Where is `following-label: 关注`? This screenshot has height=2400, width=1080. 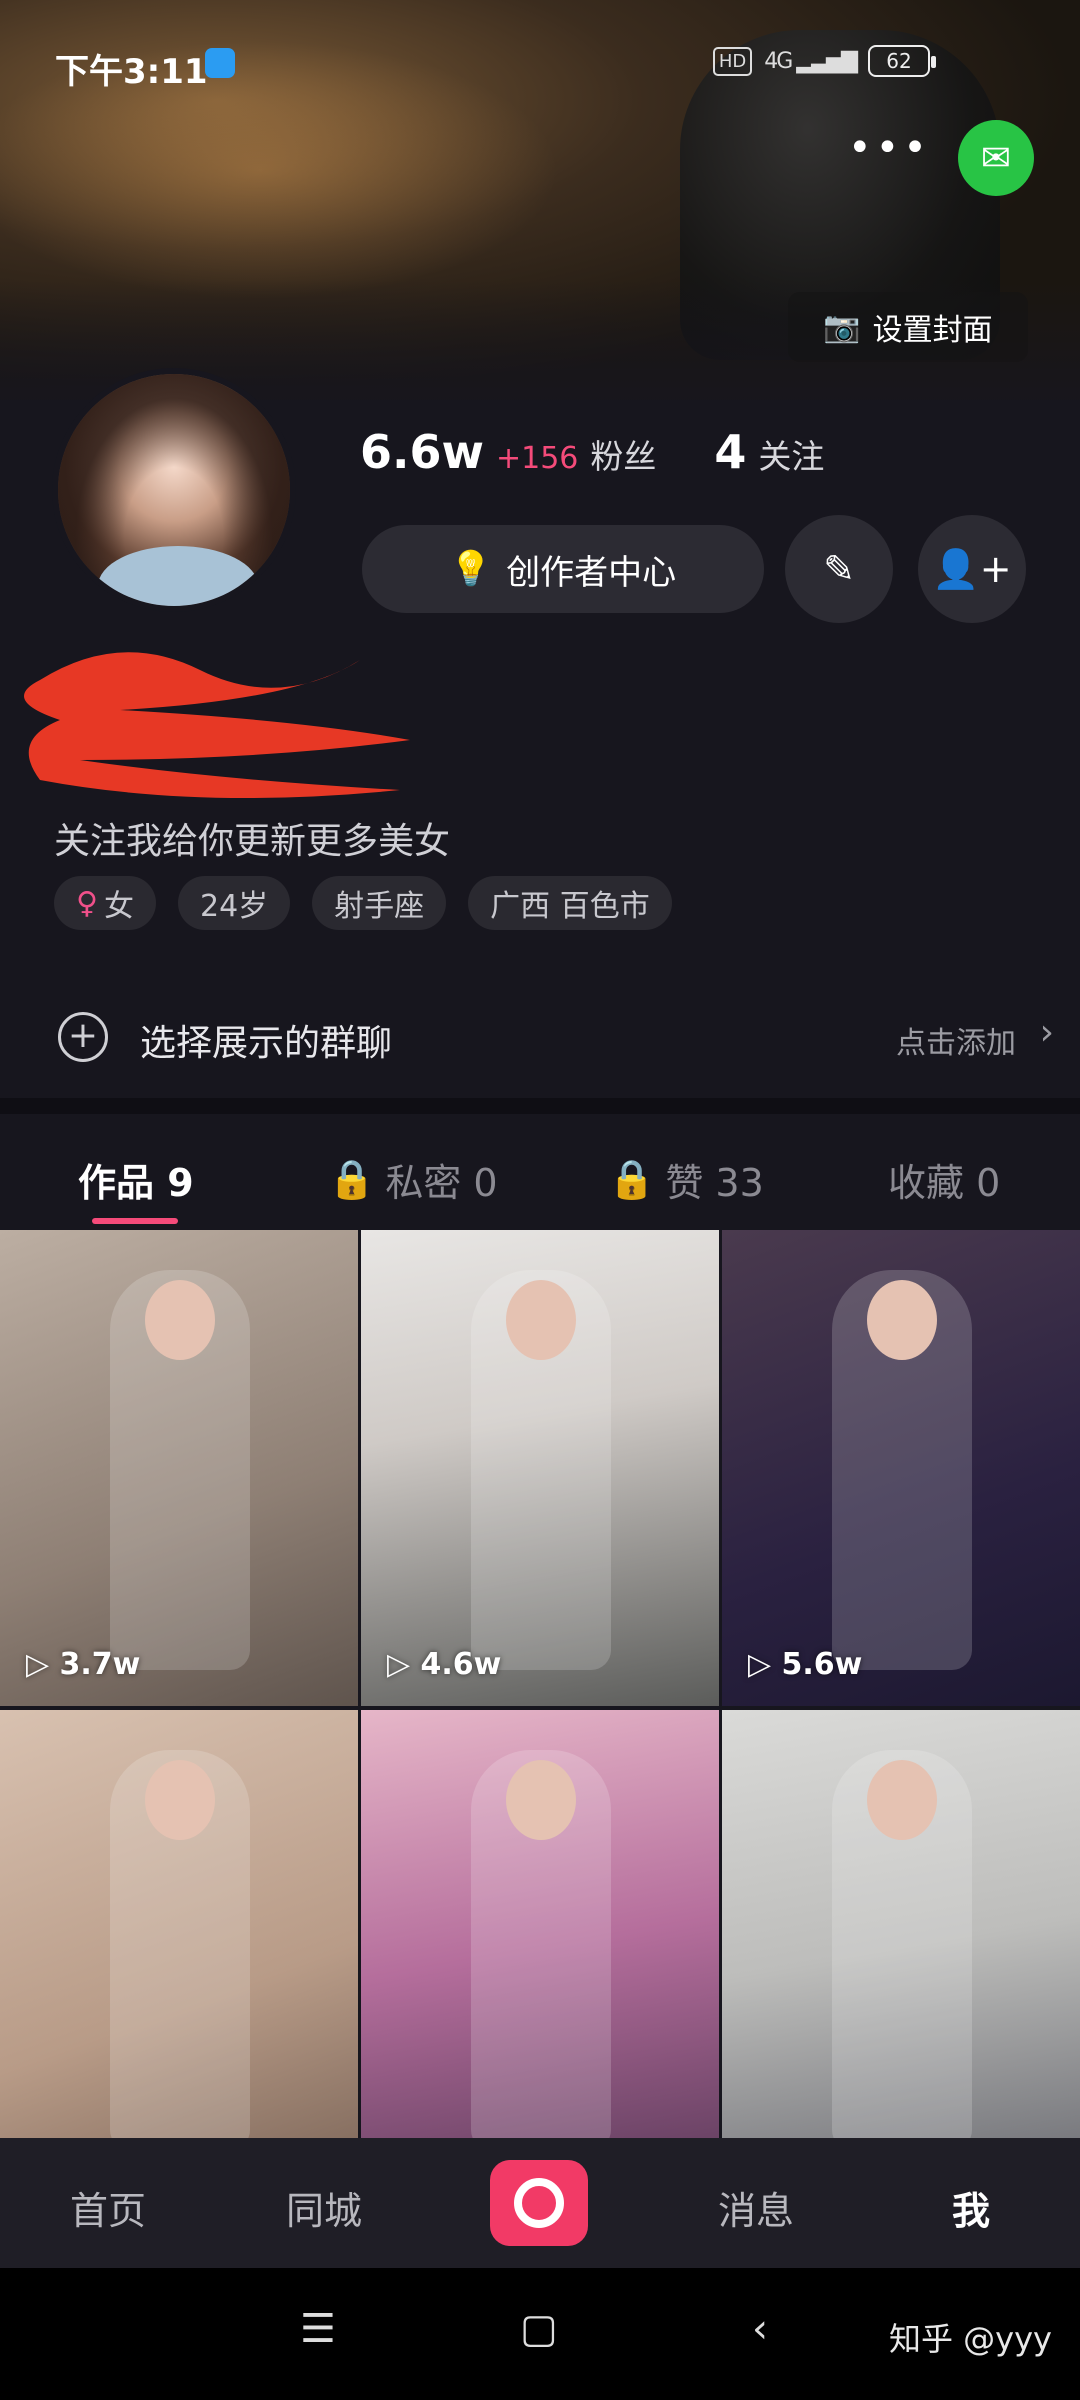
following-label: 关注 is located at coordinates (791, 454).